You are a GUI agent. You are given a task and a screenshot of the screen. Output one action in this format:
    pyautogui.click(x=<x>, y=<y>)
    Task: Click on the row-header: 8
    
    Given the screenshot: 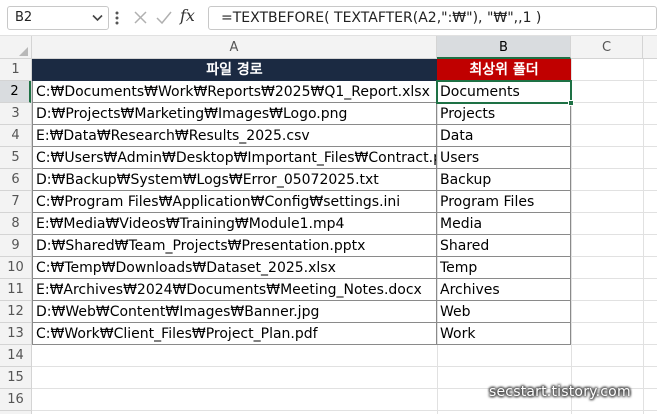 What is the action you would take?
    pyautogui.click(x=15, y=224)
    